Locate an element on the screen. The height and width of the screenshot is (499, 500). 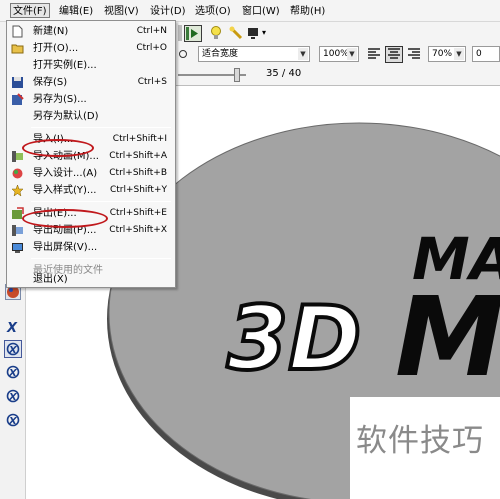
toolbar-main: ▾ is located at coordinates (338, 34).